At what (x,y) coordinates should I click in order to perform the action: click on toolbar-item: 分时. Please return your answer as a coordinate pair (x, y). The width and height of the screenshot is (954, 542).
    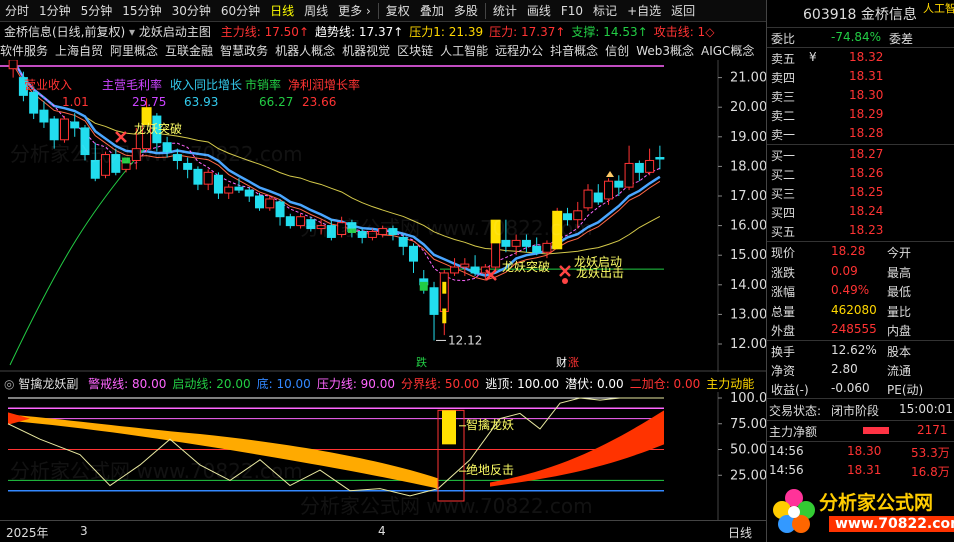
    Looking at the image, I should click on (17, 11).